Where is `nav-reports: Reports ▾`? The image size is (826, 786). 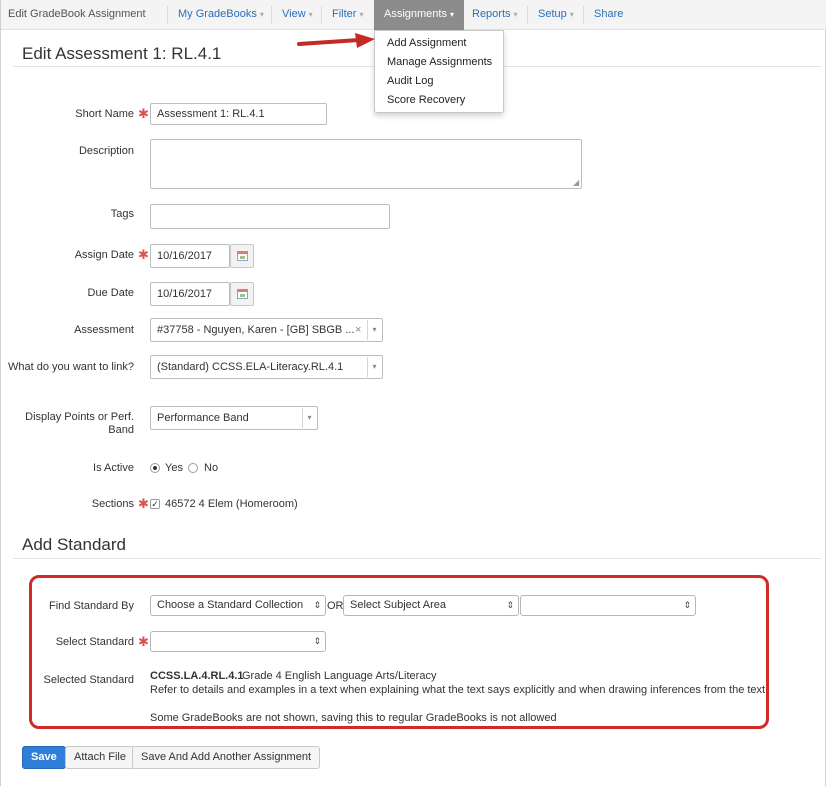
nav-reports: Reports ▾ is located at coordinates (495, 15).